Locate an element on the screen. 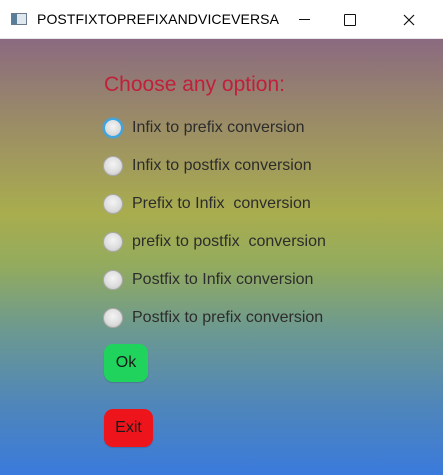 This screenshot has height=475, width=443. maximize-icon is located at coordinates (350, 19).